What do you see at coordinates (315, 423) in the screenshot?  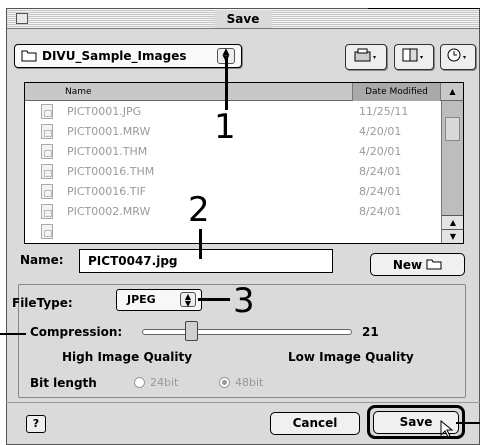 I see `cancel-button: Cancel` at bounding box center [315, 423].